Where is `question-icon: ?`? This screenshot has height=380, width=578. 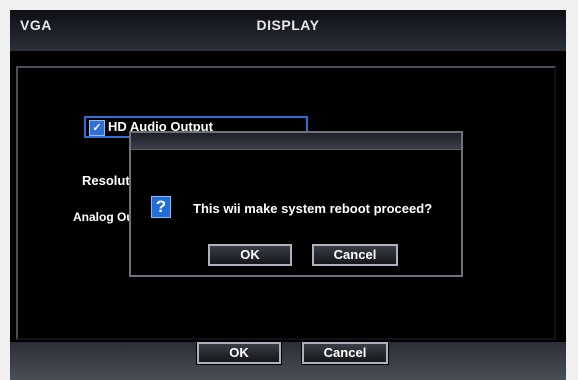
question-icon: ? is located at coordinates (161, 207).